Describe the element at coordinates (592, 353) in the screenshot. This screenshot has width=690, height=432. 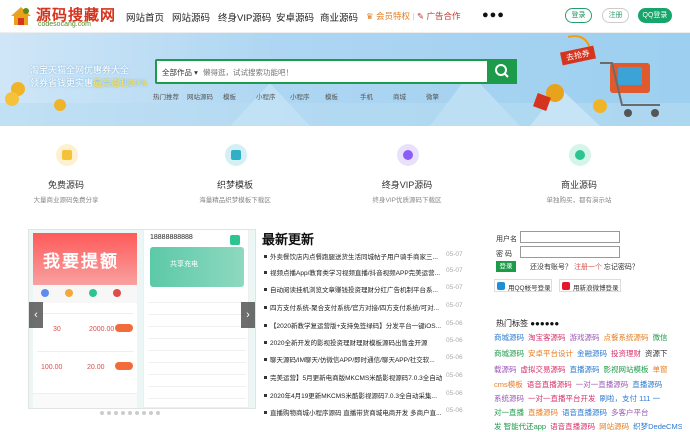
I see `tag-link: 金融源码` at that location.